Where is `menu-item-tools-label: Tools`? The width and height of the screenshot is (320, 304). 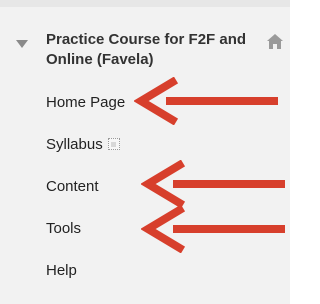
menu-item-tools-label: Tools is located at coordinates (63, 228).